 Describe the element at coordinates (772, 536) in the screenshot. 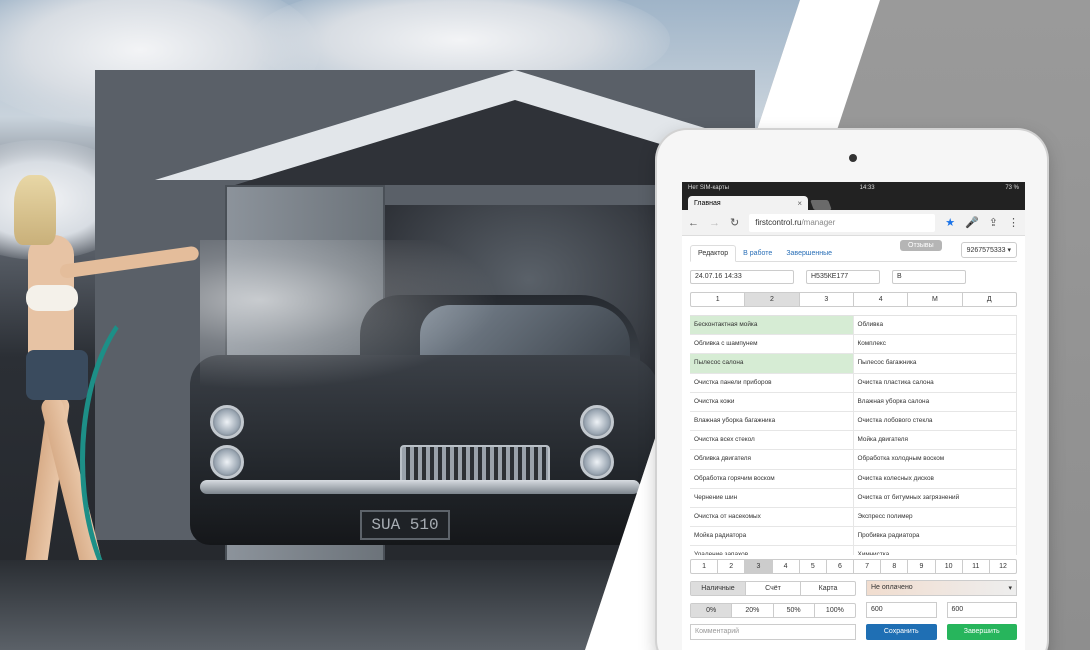

I see `service-left: Мойка радиатора` at that location.